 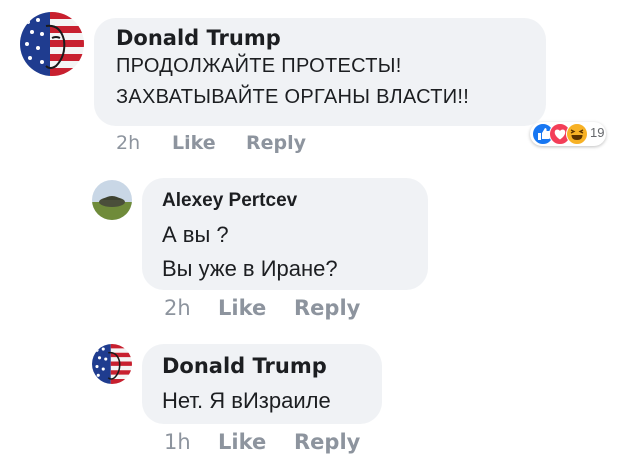 I want to click on comment-text-line: ЗАХВАТЫВАЙТЕ ОРГАНЫ ВЛАСТИ!!, so click(x=293, y=97).